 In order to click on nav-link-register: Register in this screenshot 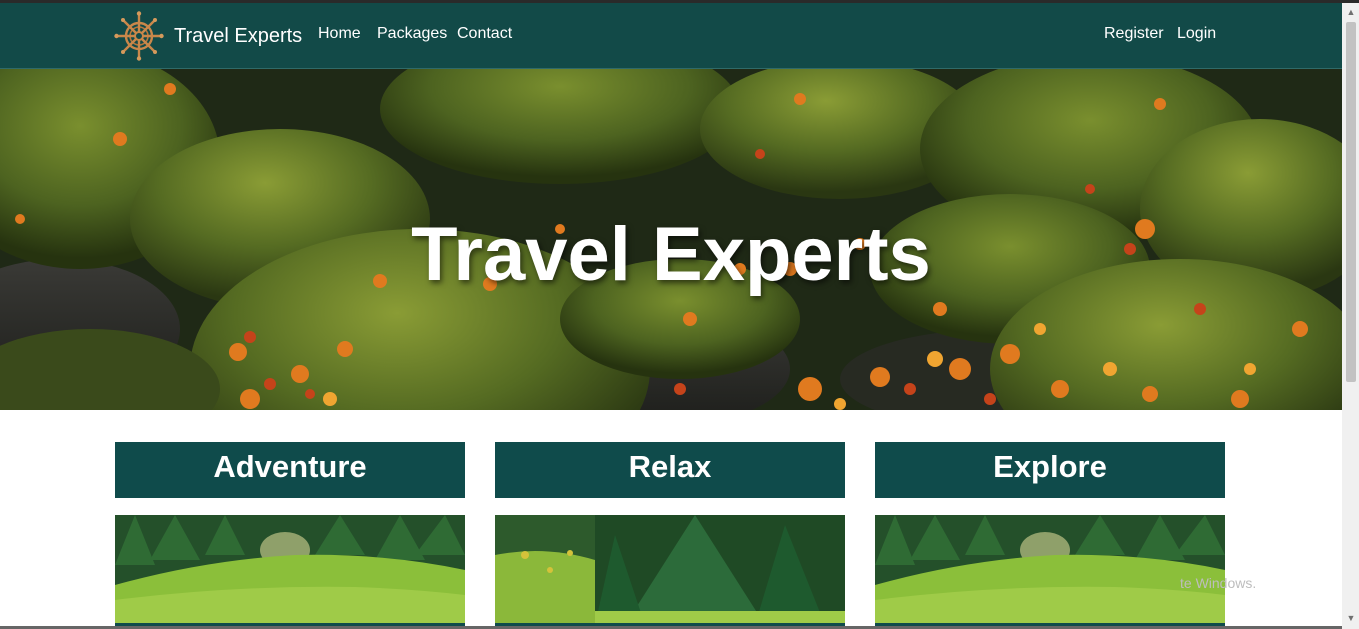, I will do `click(1134, 34)`.